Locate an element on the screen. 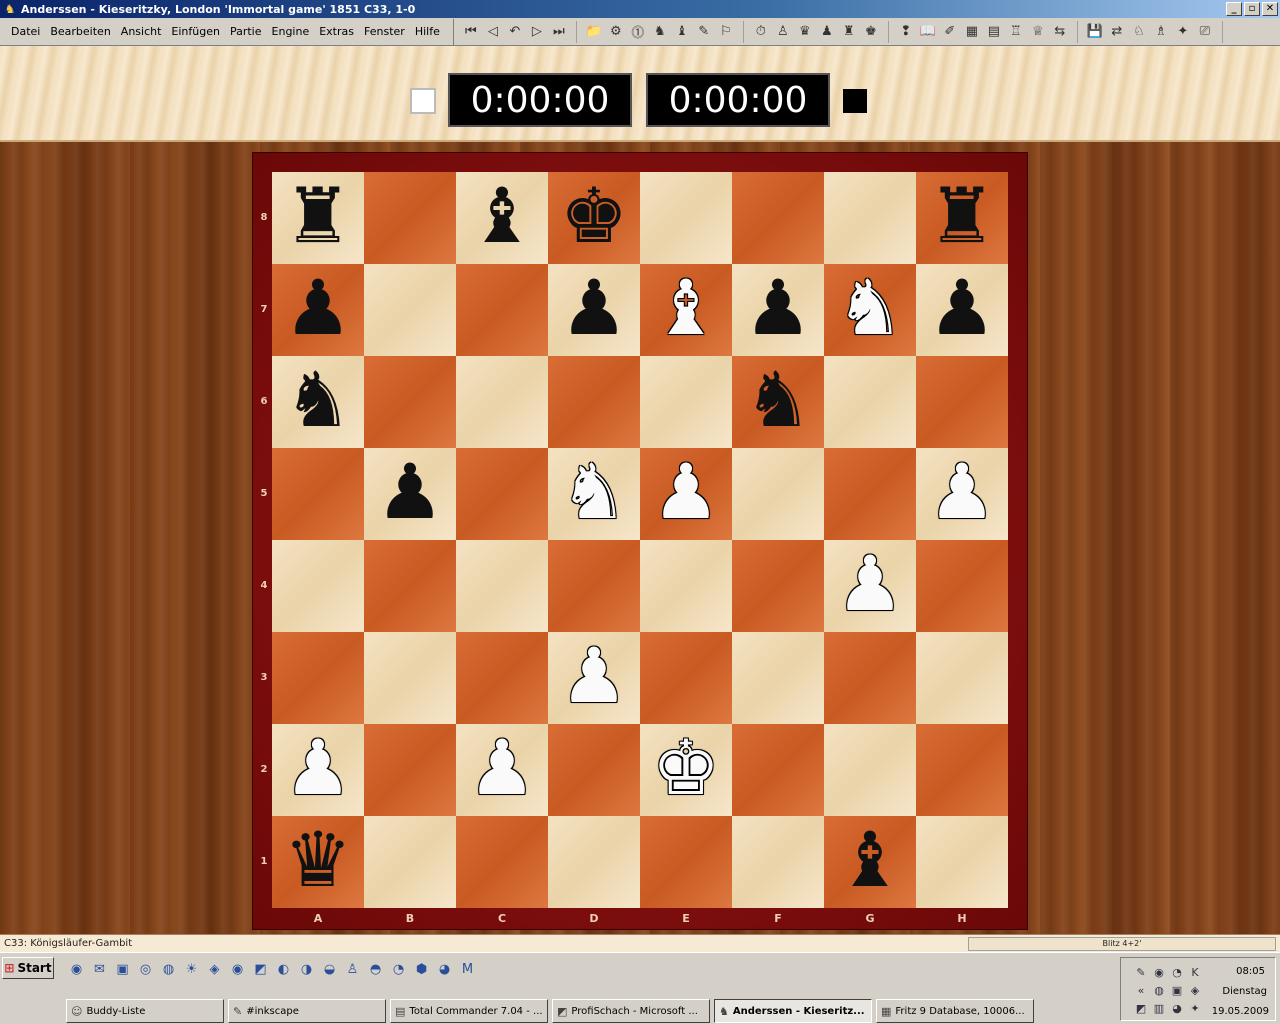  square-e7: ♝ is located at coordinates (686, 310).